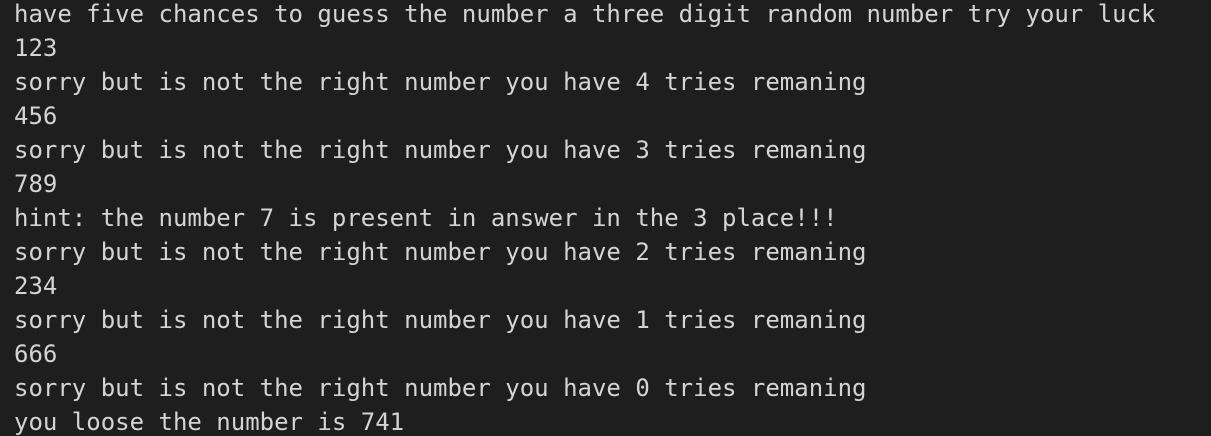 Image resolution: width=1211 pixels, height=436 pixels. What do you see at coordinates (209, 422) in the screenshot?
I see `terminal-line: you loose the number is 741` at bounding box center [209, 422].